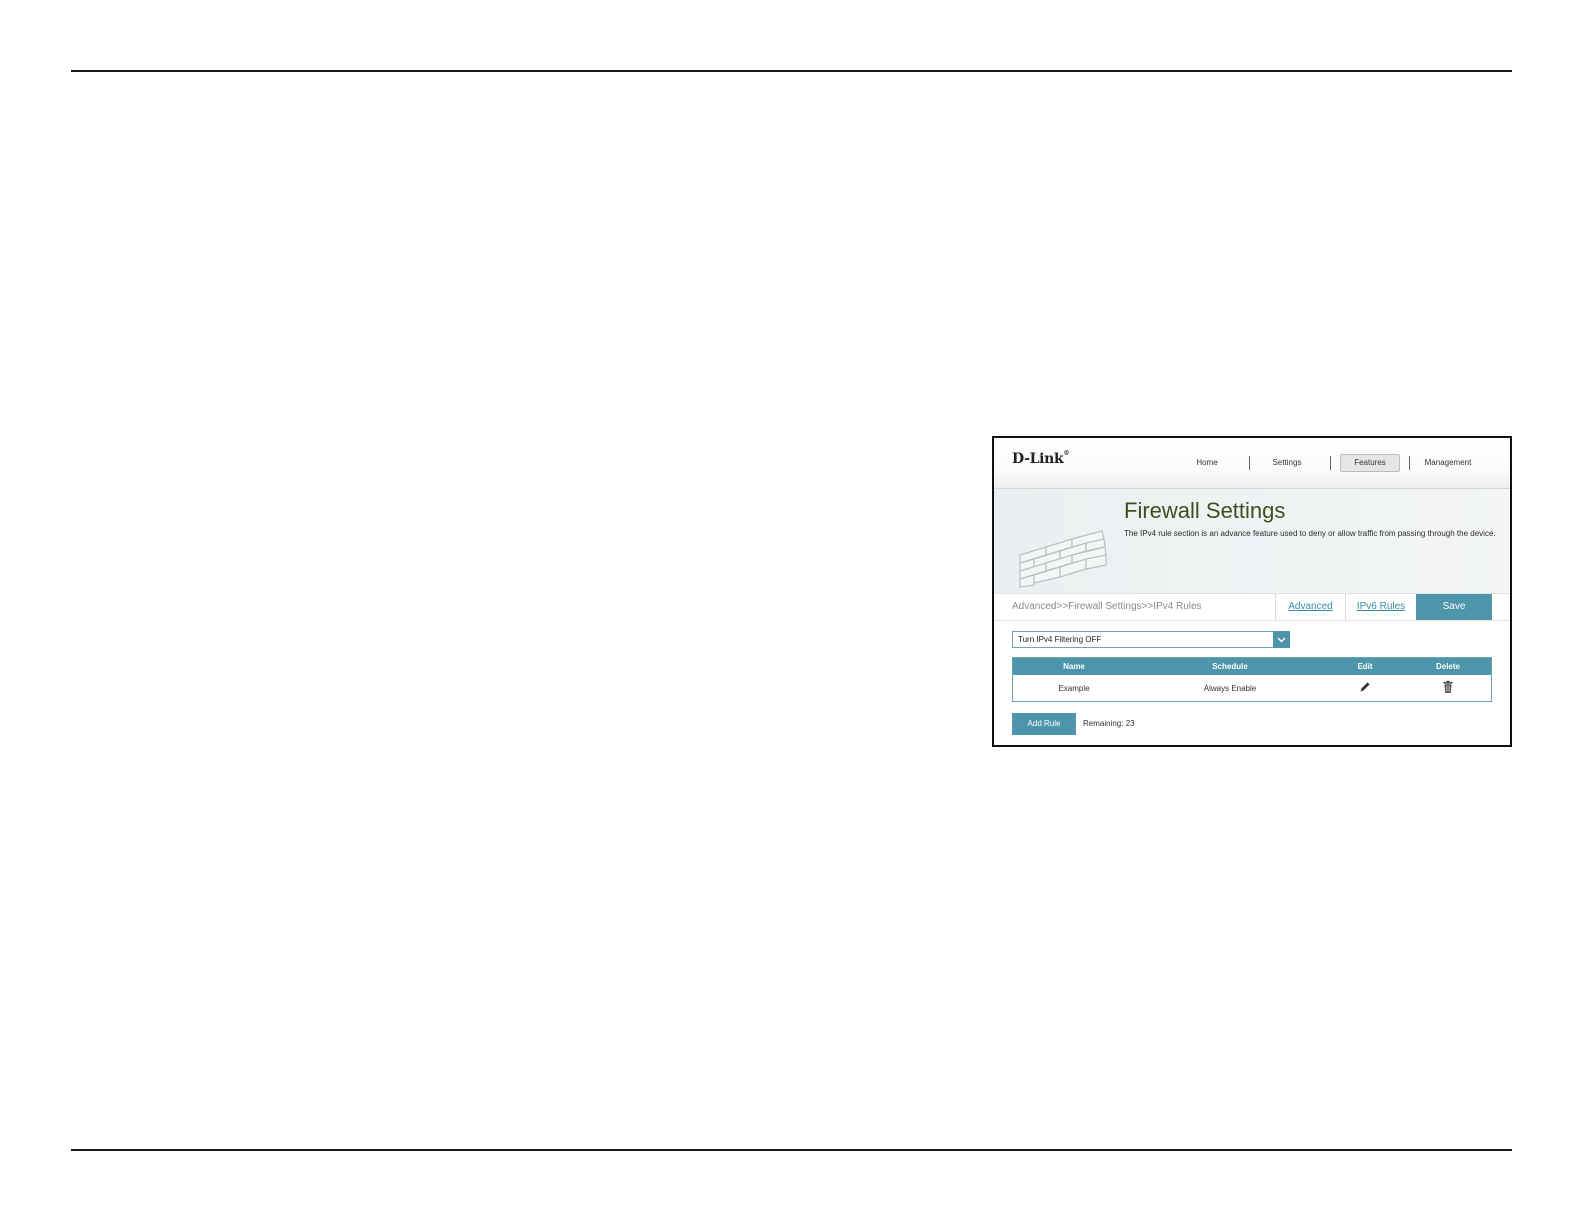 This screenshot has height=1225, width=1585. What do you see at coordinates (1074, 666) in the screenshot?
I see `column-header-name: Name` at bounding box center [1074, 666].